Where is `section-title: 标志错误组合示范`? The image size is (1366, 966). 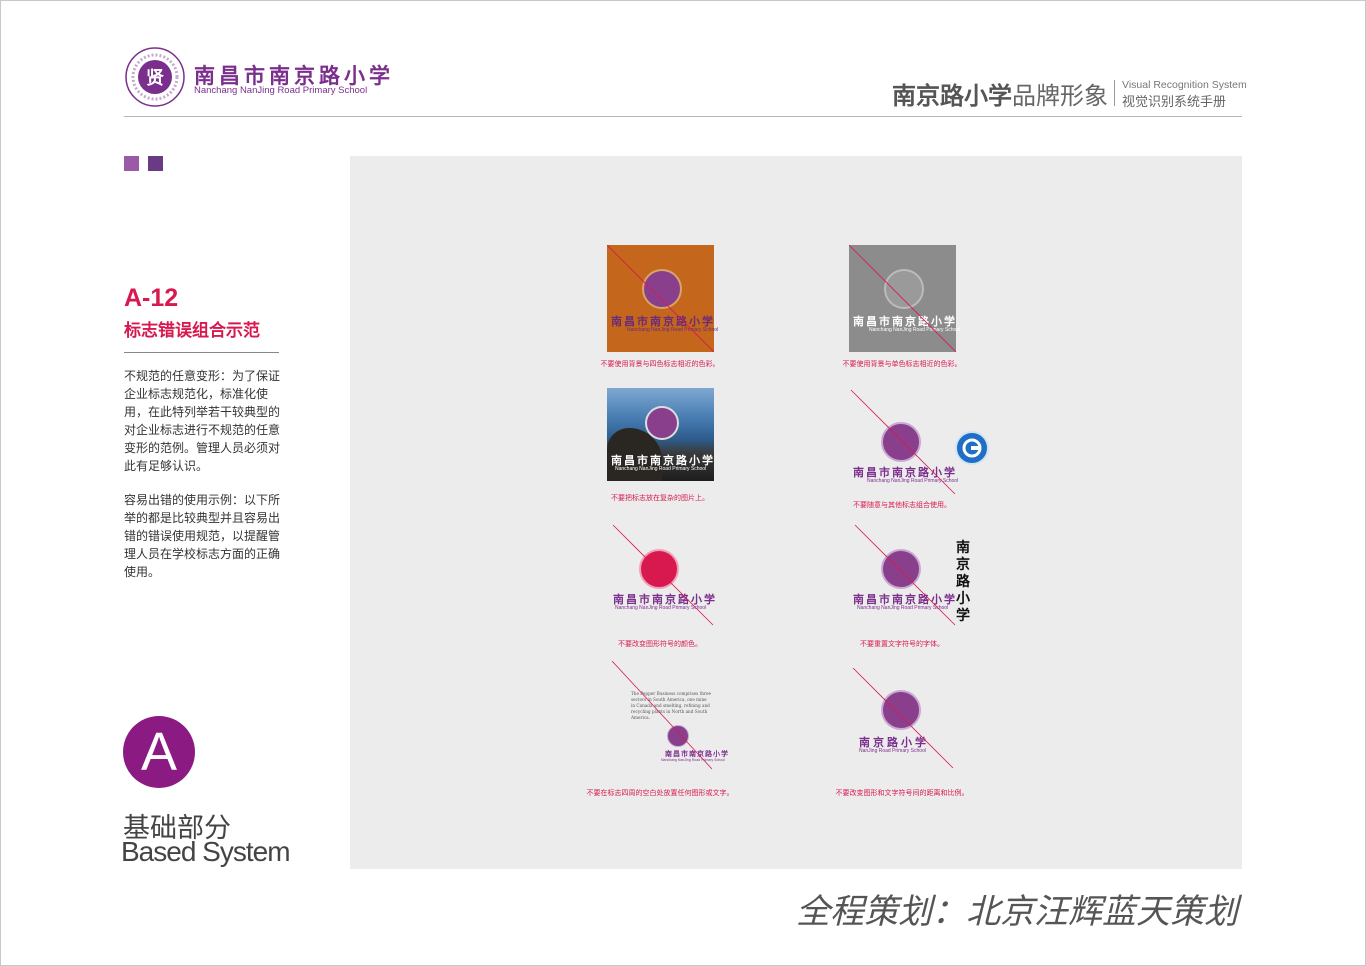
section-title: 标志错误组合示范 is located at coordinates (192, 331).